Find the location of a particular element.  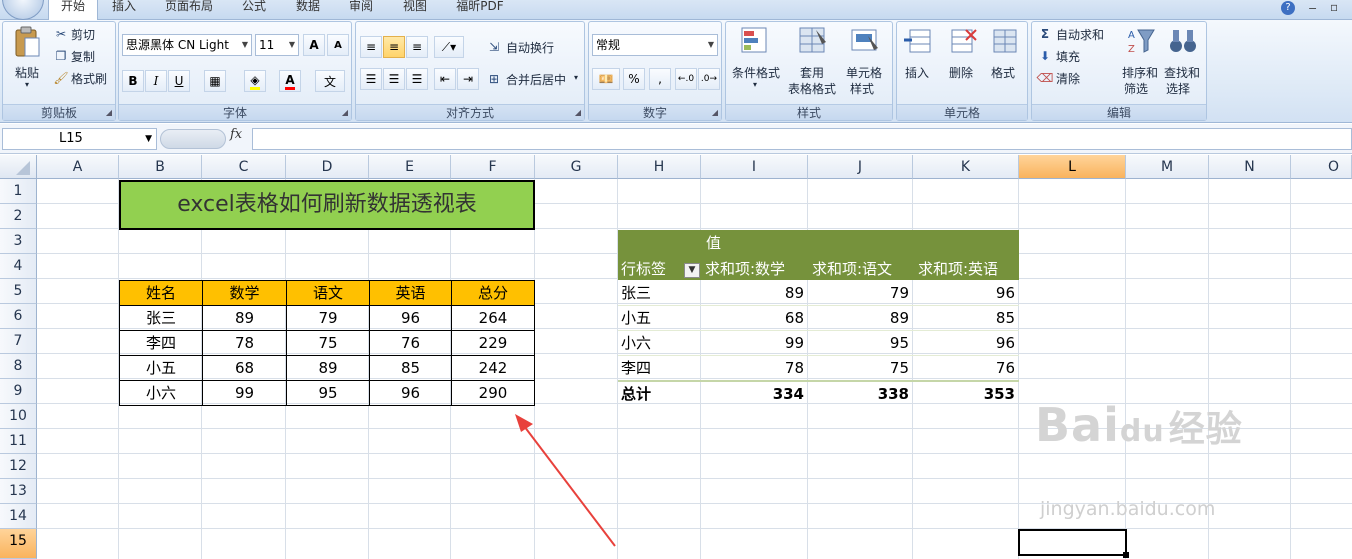

conditional-format-button: 条件格式 is located at coordinates (756, 72).